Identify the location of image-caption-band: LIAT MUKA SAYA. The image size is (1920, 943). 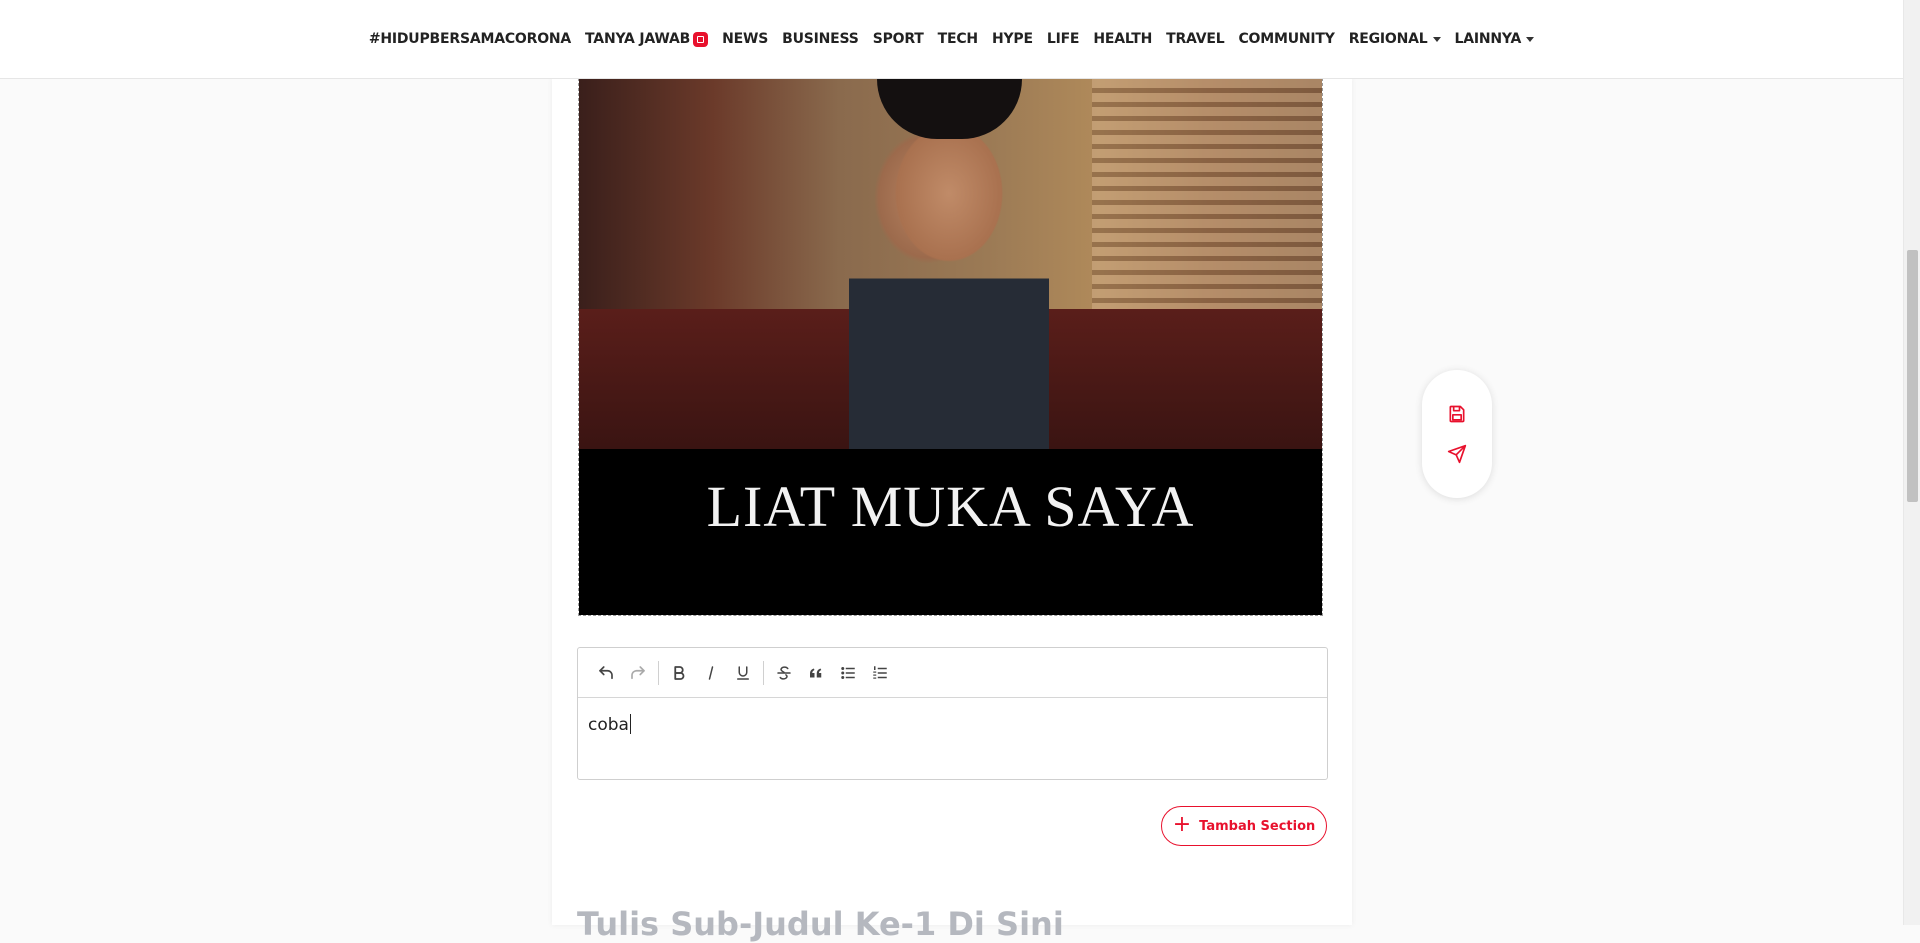
(950, 532).